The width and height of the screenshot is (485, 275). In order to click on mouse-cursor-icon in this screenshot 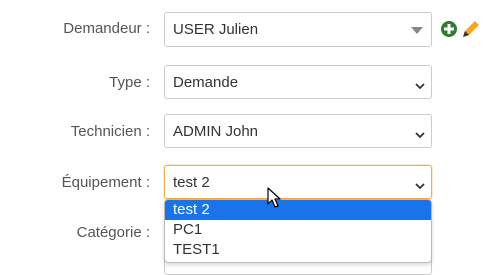, I will do `click(274, 198)`.